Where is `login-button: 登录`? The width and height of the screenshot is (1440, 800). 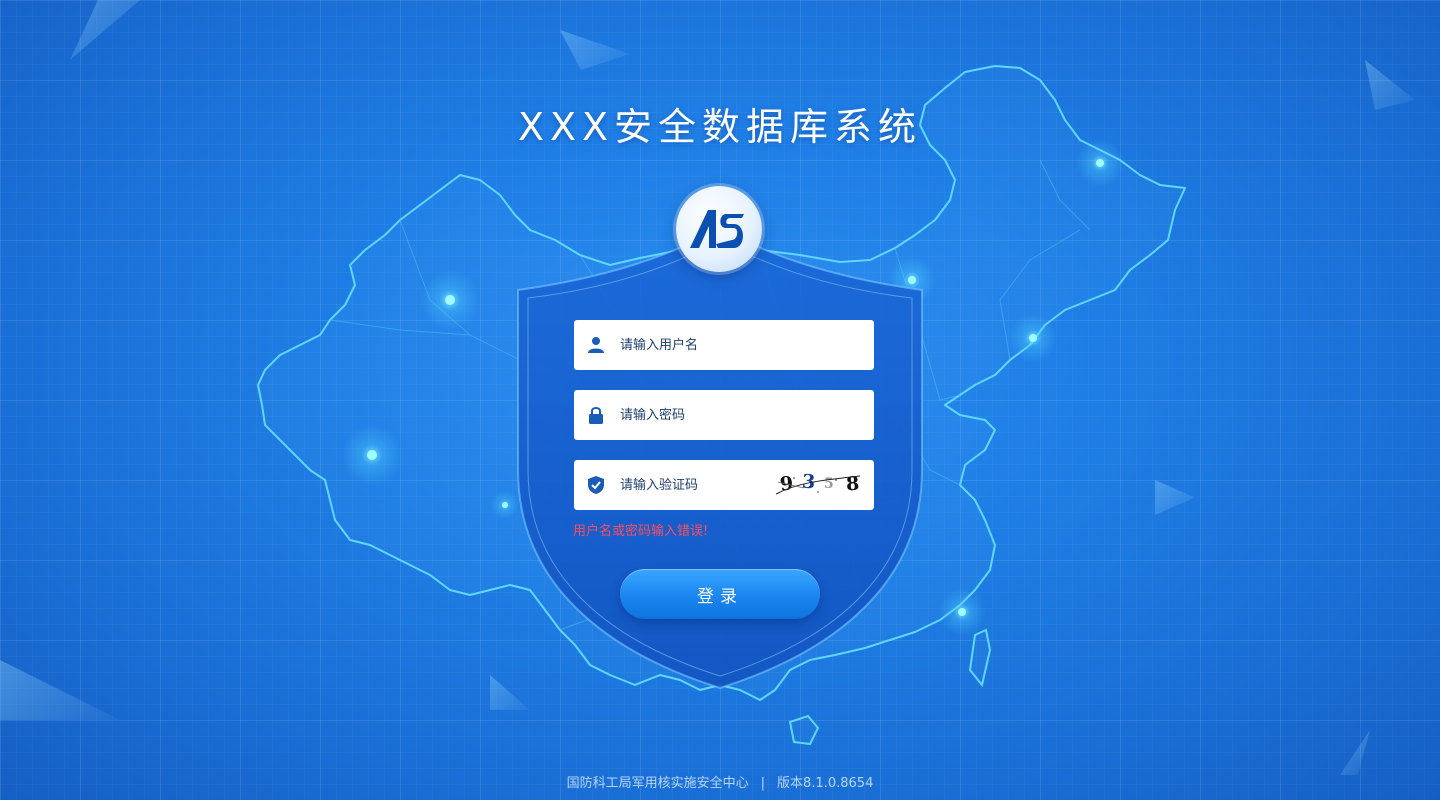 login-button: 登录 is located at coordinates (720, 594).